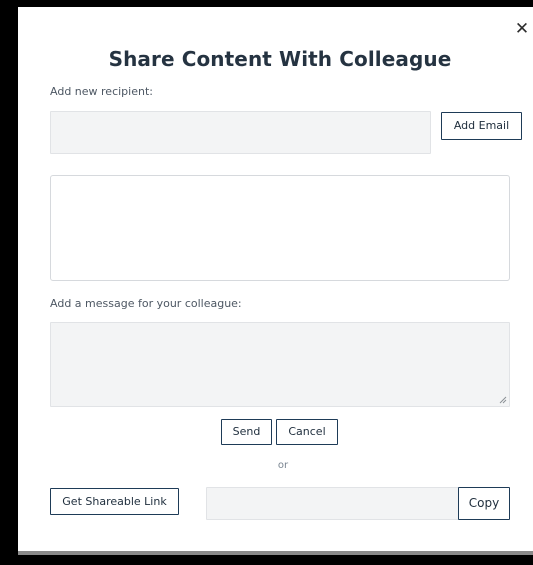 The height and width of the screenshot is (565, 533). Describe the element at coordinates (503, 400) in the screenshot. I see `resize-grip-icon` at that location.